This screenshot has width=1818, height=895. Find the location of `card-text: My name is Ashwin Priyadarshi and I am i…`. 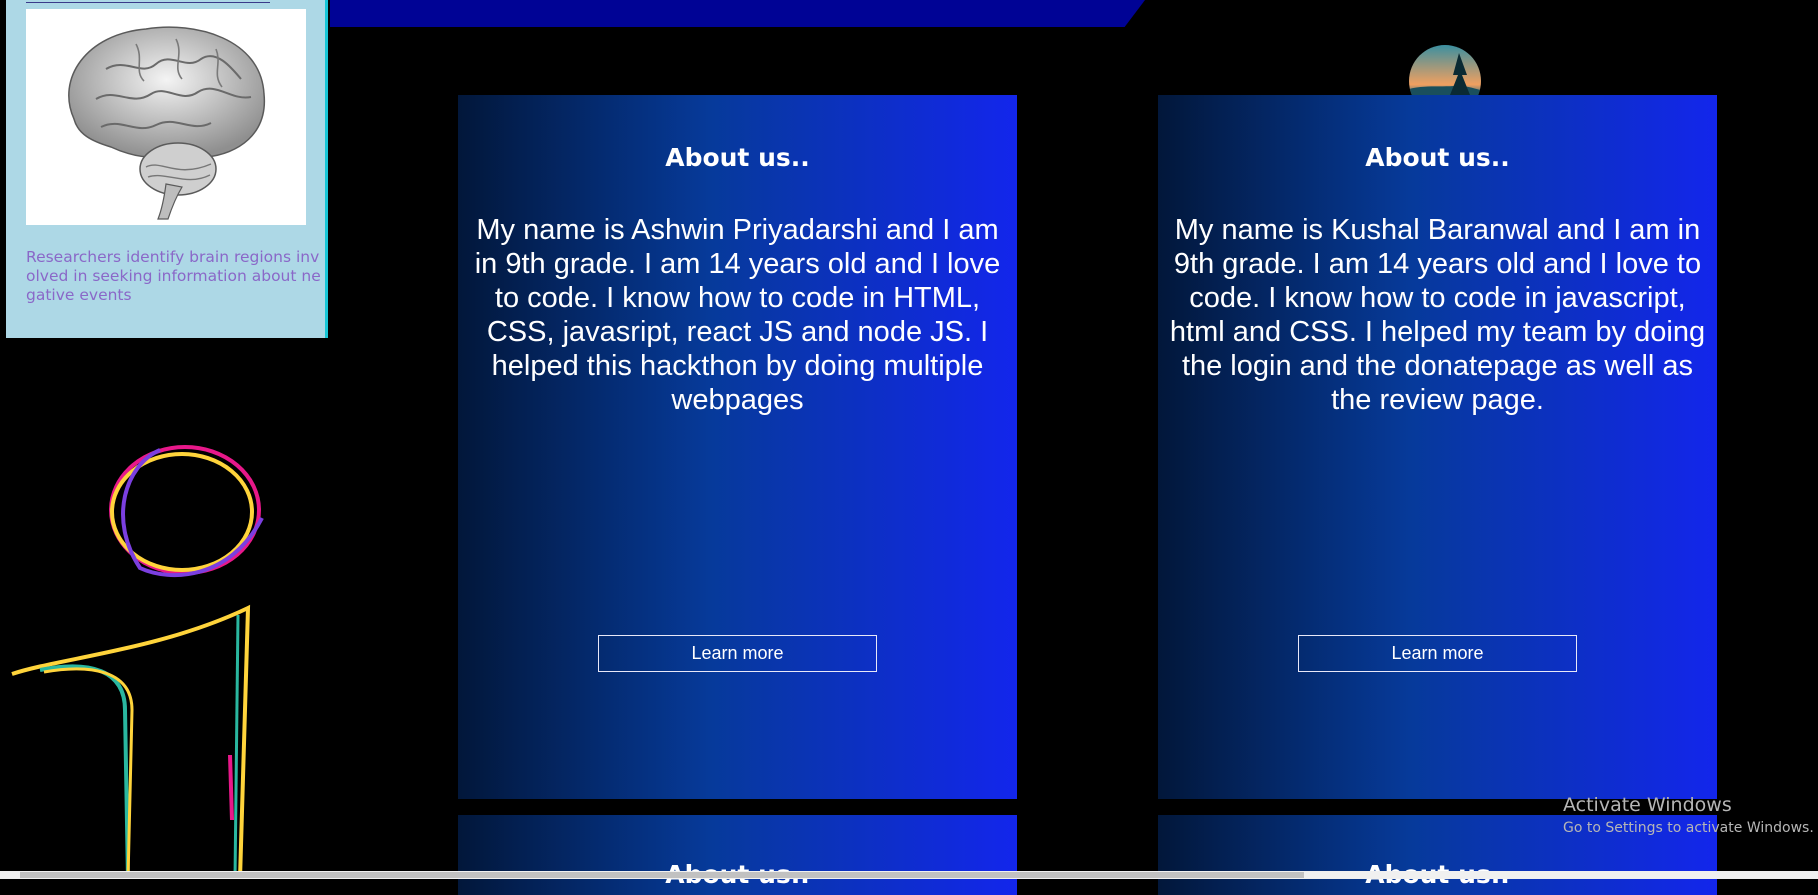

card-text: My name is Ashwin Priyadarshi and I am i… is located at coordinates (737, 315).